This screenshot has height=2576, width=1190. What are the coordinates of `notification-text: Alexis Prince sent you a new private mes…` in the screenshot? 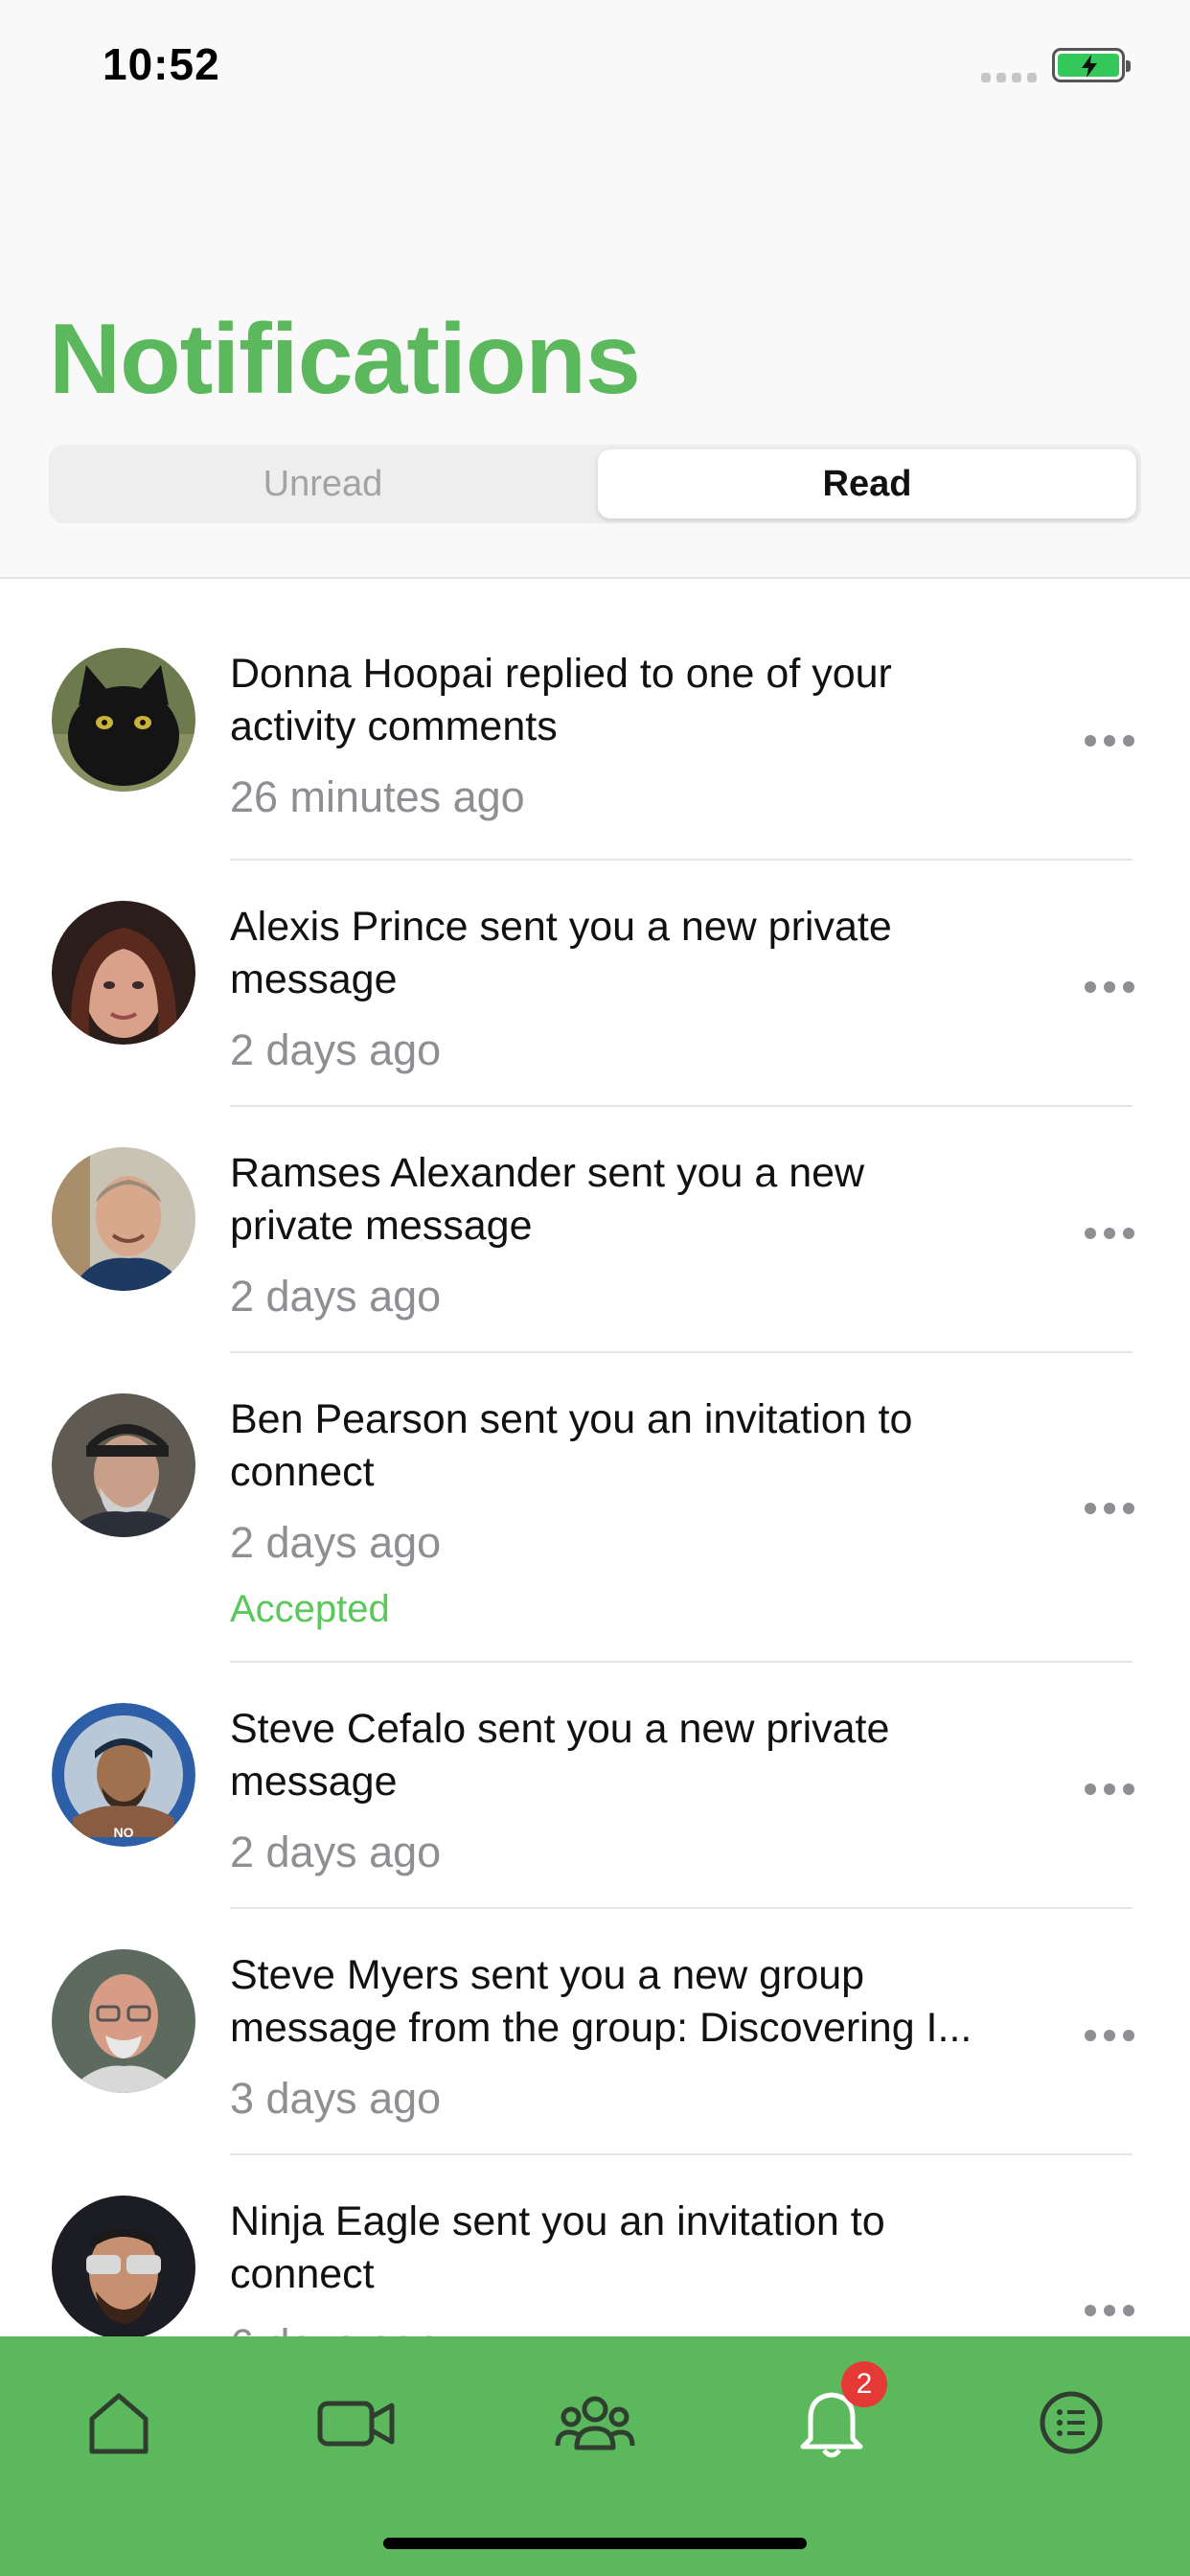 It's located at (561, 953).